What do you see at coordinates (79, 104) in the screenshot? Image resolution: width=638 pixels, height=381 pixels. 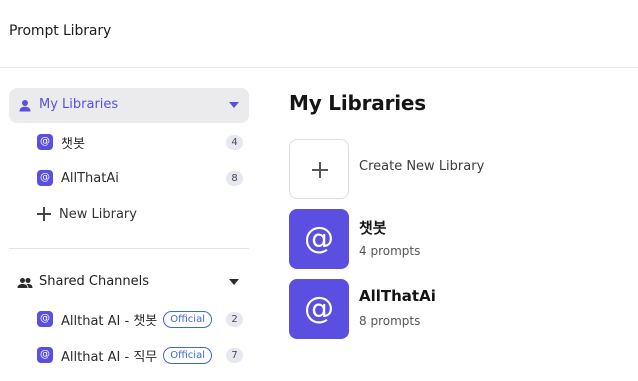 I see `my-libraries-label: My Libraries` at bounding box center [79, 104].